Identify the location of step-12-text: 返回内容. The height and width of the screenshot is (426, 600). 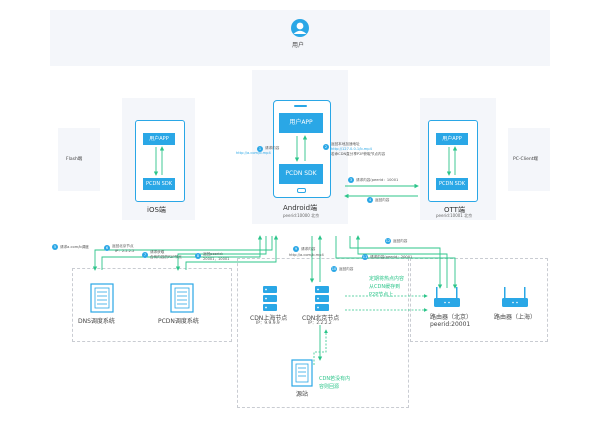
(400, 241).